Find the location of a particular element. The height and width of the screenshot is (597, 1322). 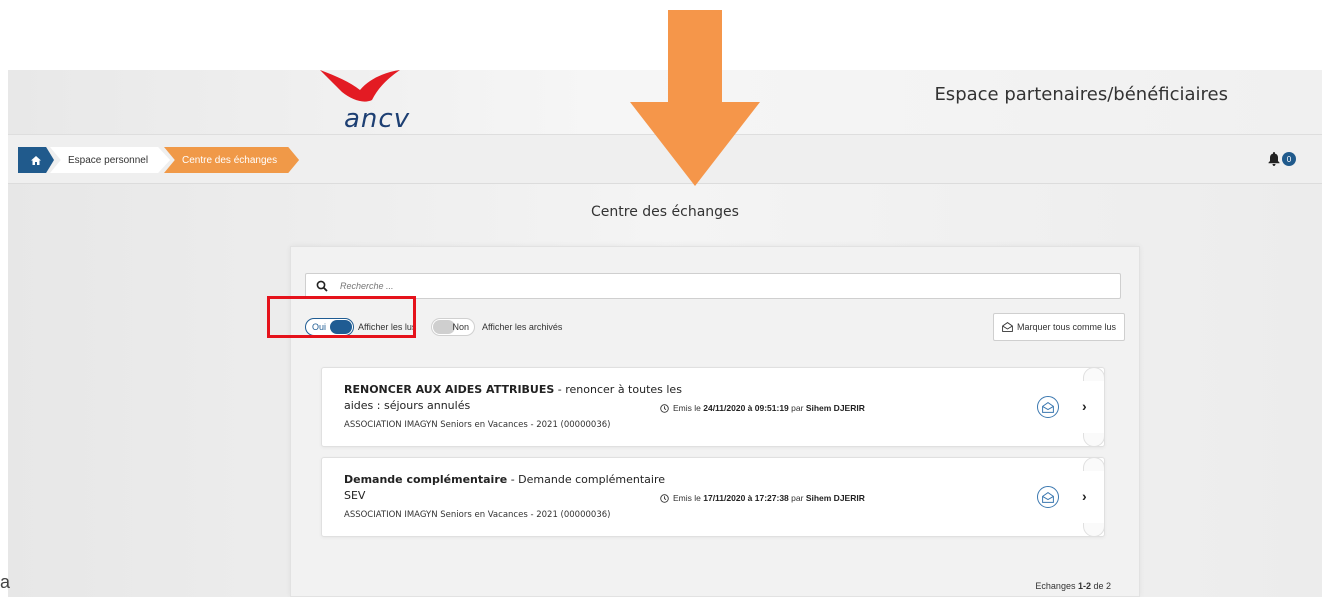

pagination-count: Echanges 1-2 de 2 is located at coordinates (1073, 586).